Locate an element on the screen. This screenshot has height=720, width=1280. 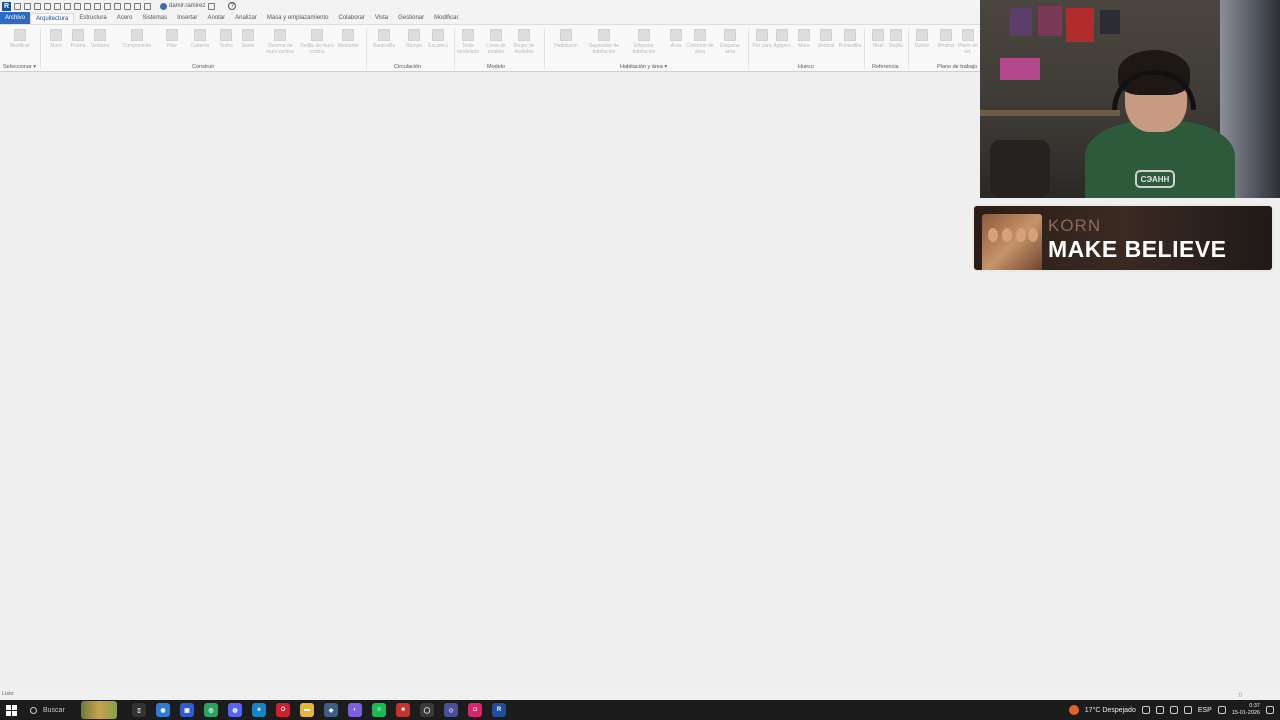
window-button: Ventana is located at coordinates (100, 39).